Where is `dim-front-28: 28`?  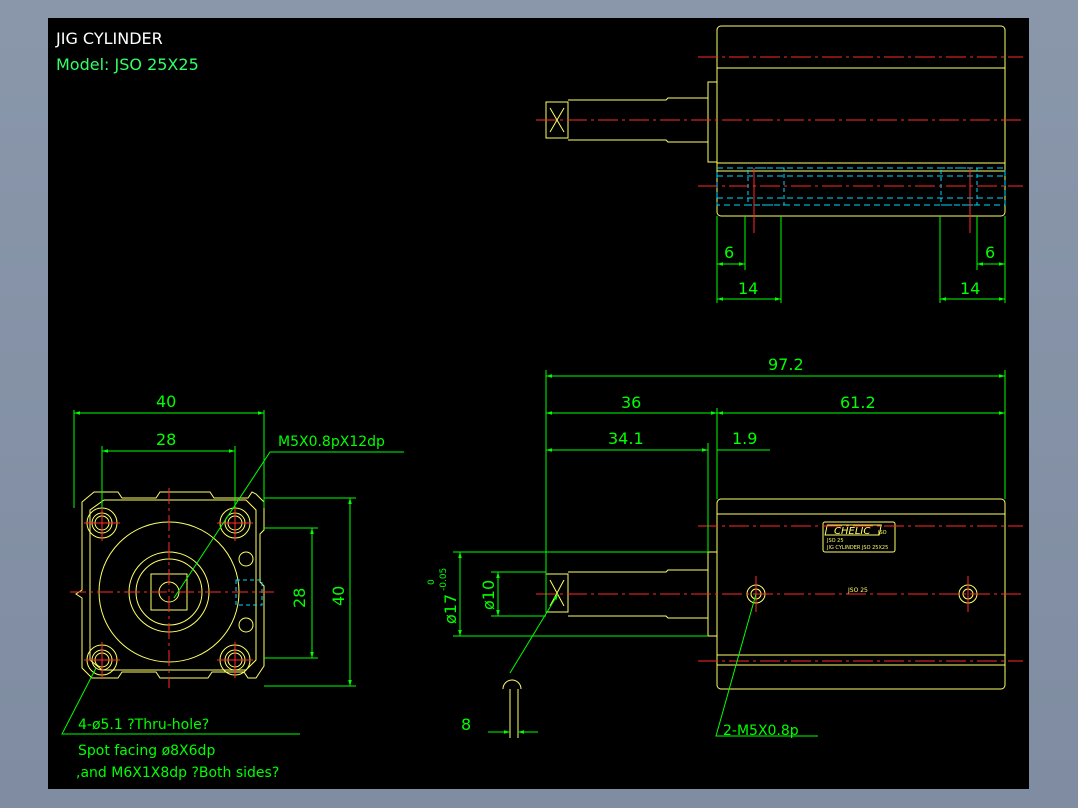
dim-front-28: 28 is located at coordinates (166, 439).